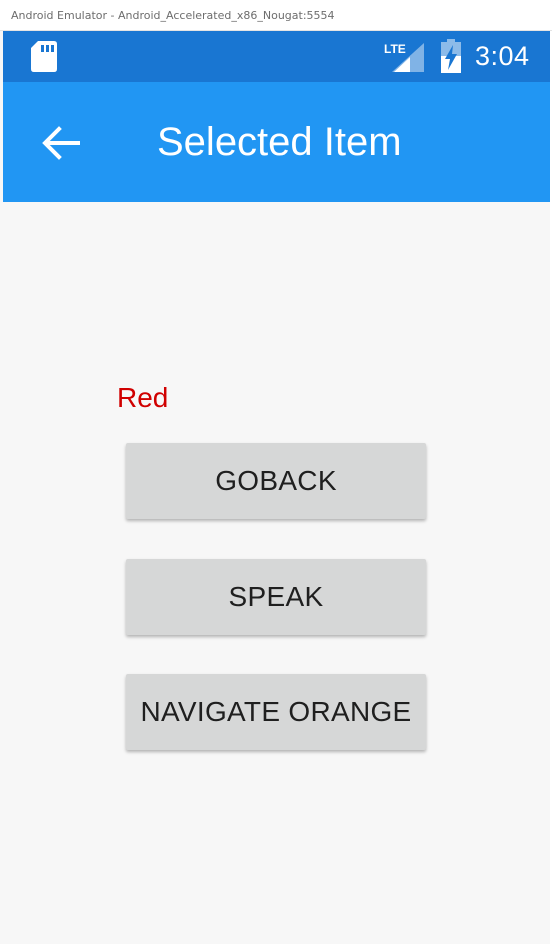  I want to click on goback-button: GOBACK, so click(276, 481).